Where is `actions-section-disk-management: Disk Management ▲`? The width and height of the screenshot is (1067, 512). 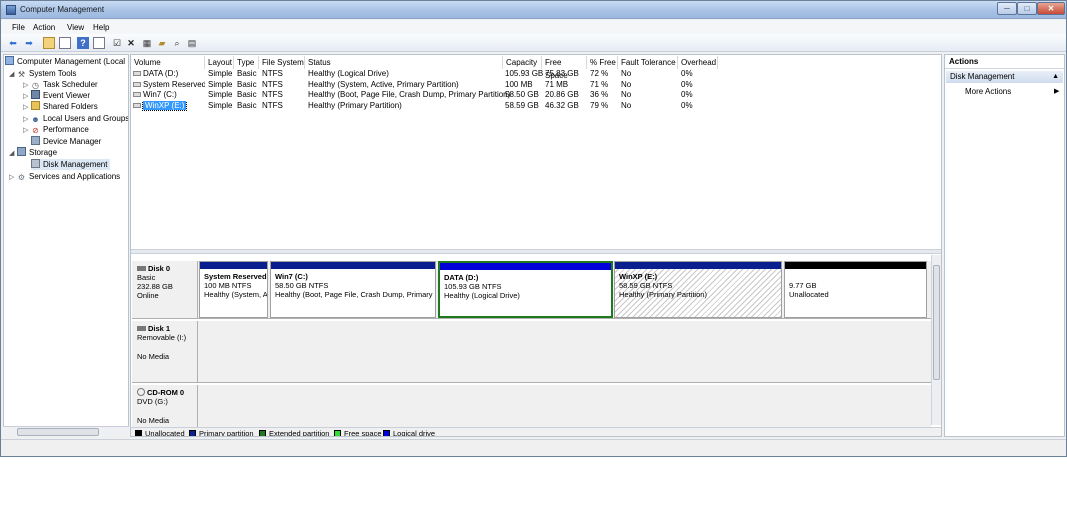
actions-section-disk-management: Disk Management ▲ is located at coordinates (1004, 77).